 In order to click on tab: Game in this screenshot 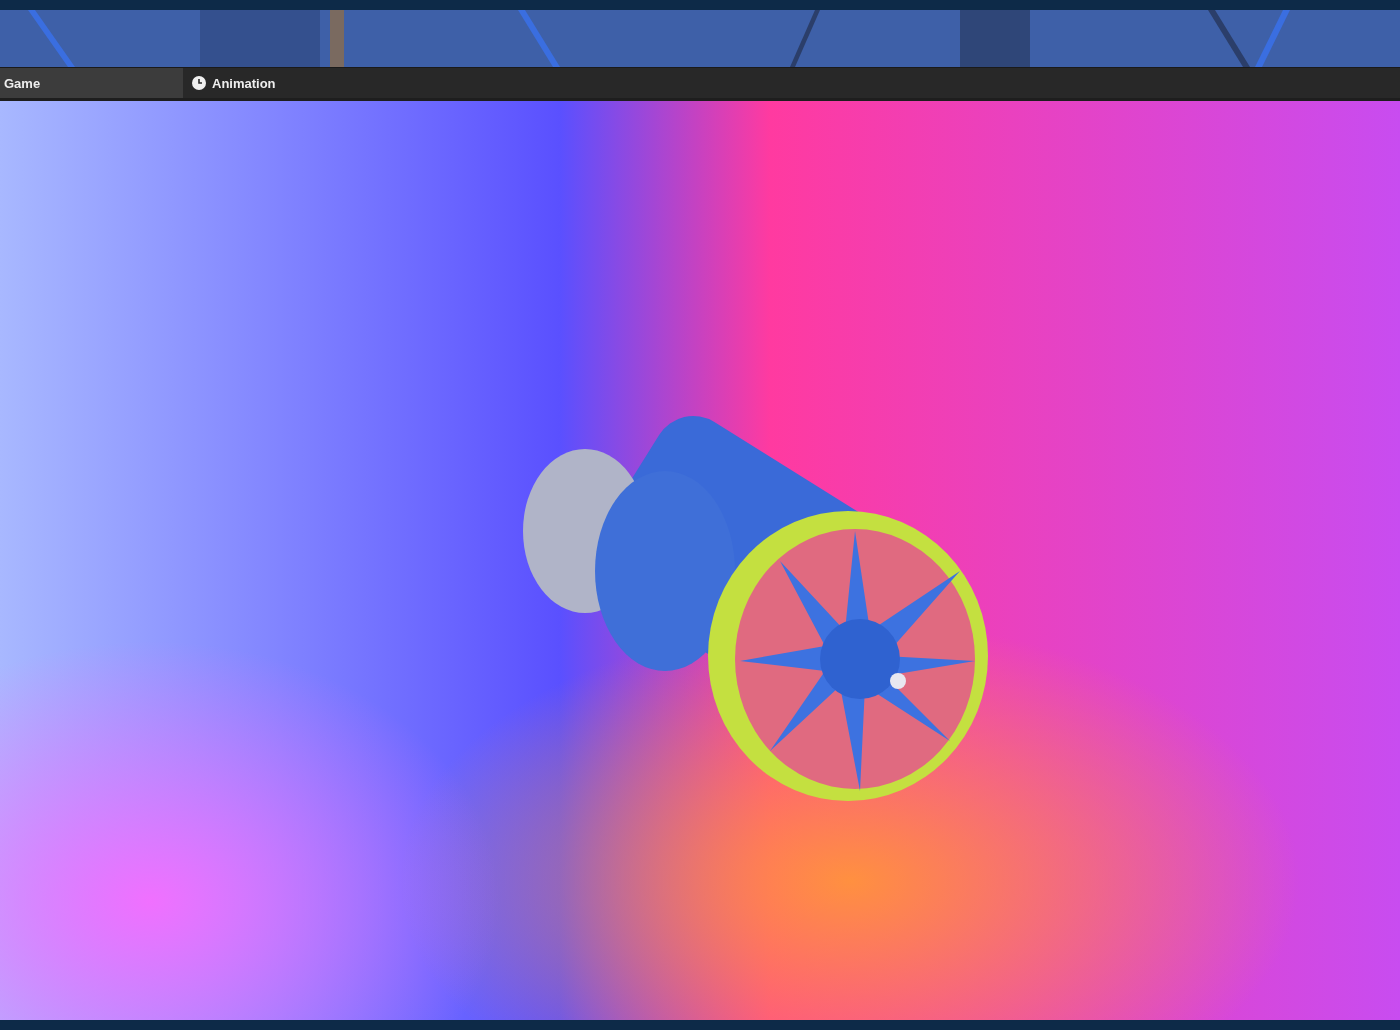, I will do `click(91, 83)`.